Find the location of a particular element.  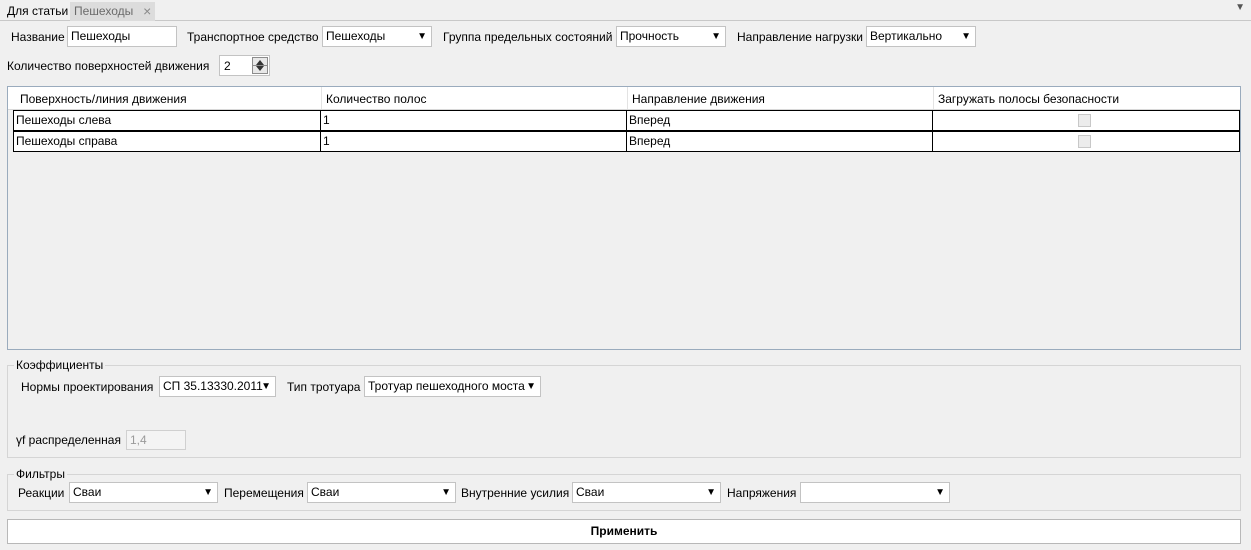

tab-pedestrians: Пешеходы × is located at coordinates (113, 11).